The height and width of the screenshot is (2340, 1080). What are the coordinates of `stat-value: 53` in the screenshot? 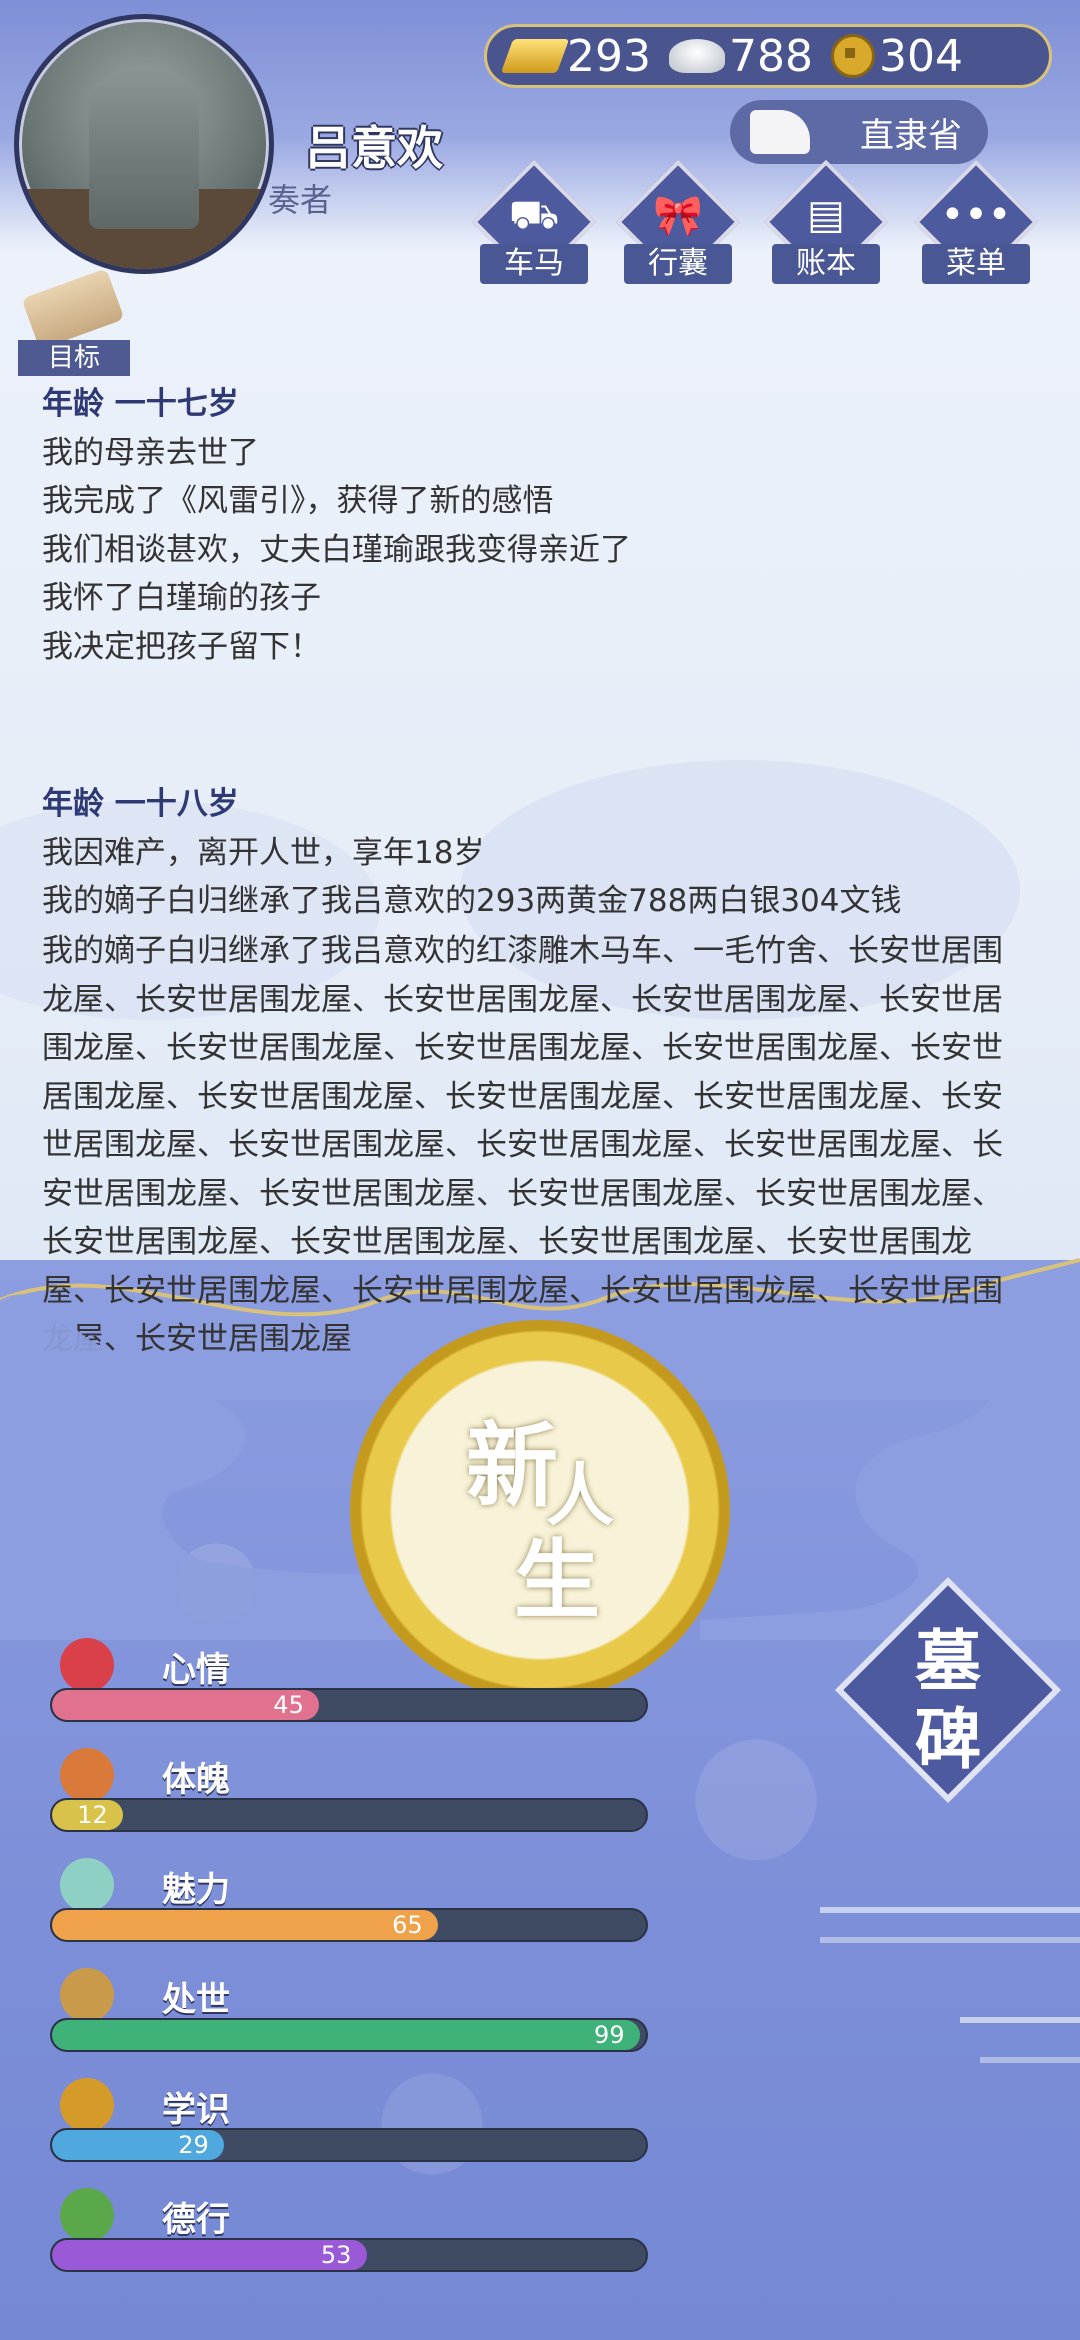 It's located at (336, 2255).